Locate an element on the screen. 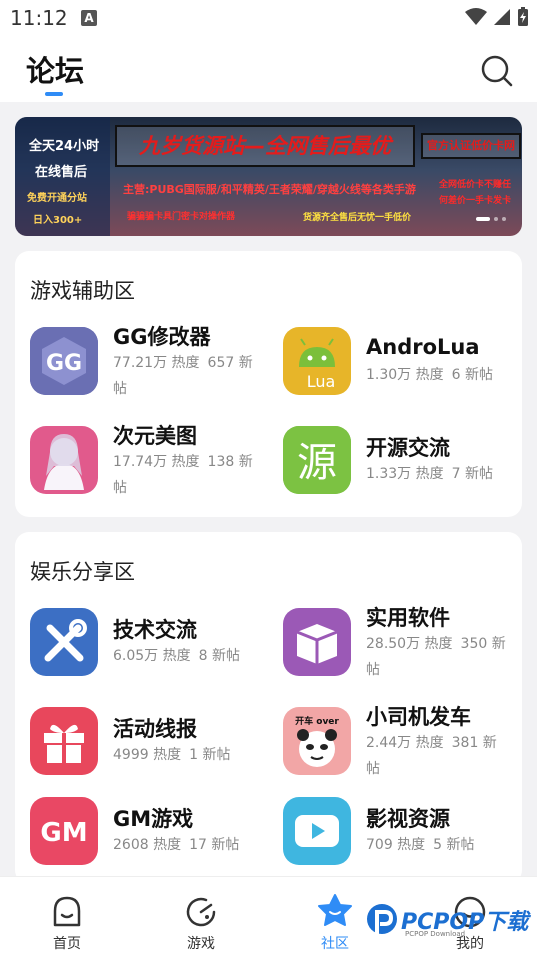 This screenshot has width=537, height=956. page-title: 论坛 is located at coordinates (55, 71).